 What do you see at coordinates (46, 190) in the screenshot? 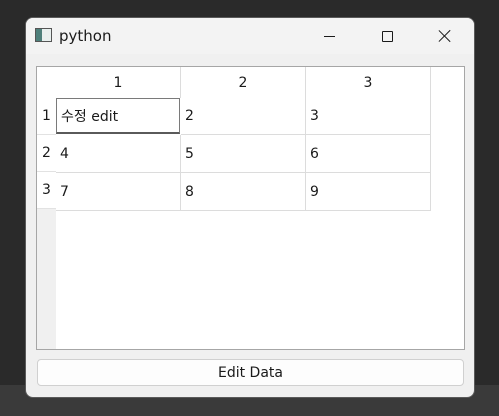
I see `row-header-3: 3` at bounding box center [46, 190].